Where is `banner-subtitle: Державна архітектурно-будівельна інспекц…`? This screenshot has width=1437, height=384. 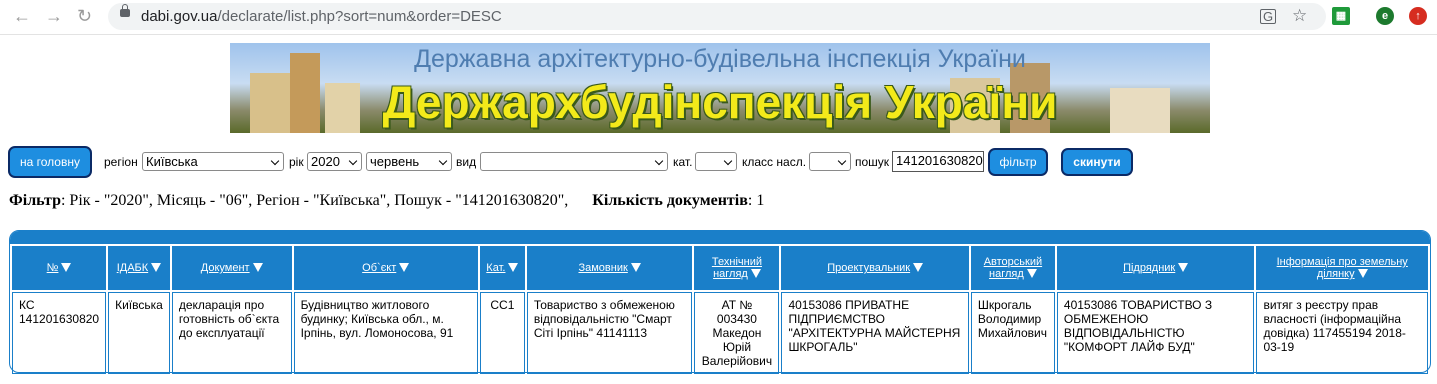 banner-subtitle: Державна архітектурно-будівельна інспекц… is located at coordinates (720, 59).